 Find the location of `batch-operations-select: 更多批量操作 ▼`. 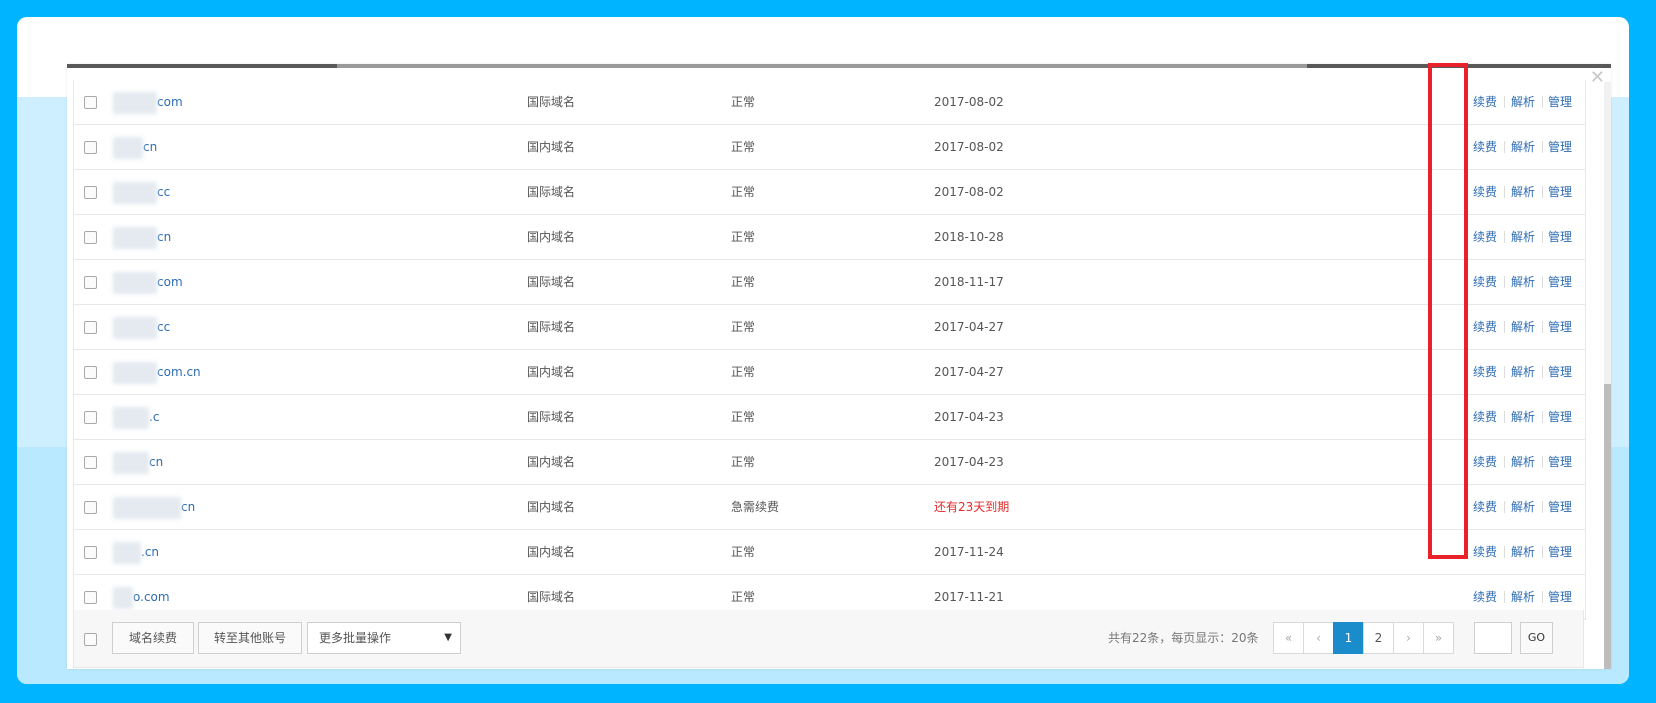

batch-operations-select: 更多批量操作 ▼ is located at coordinates (384, 638).